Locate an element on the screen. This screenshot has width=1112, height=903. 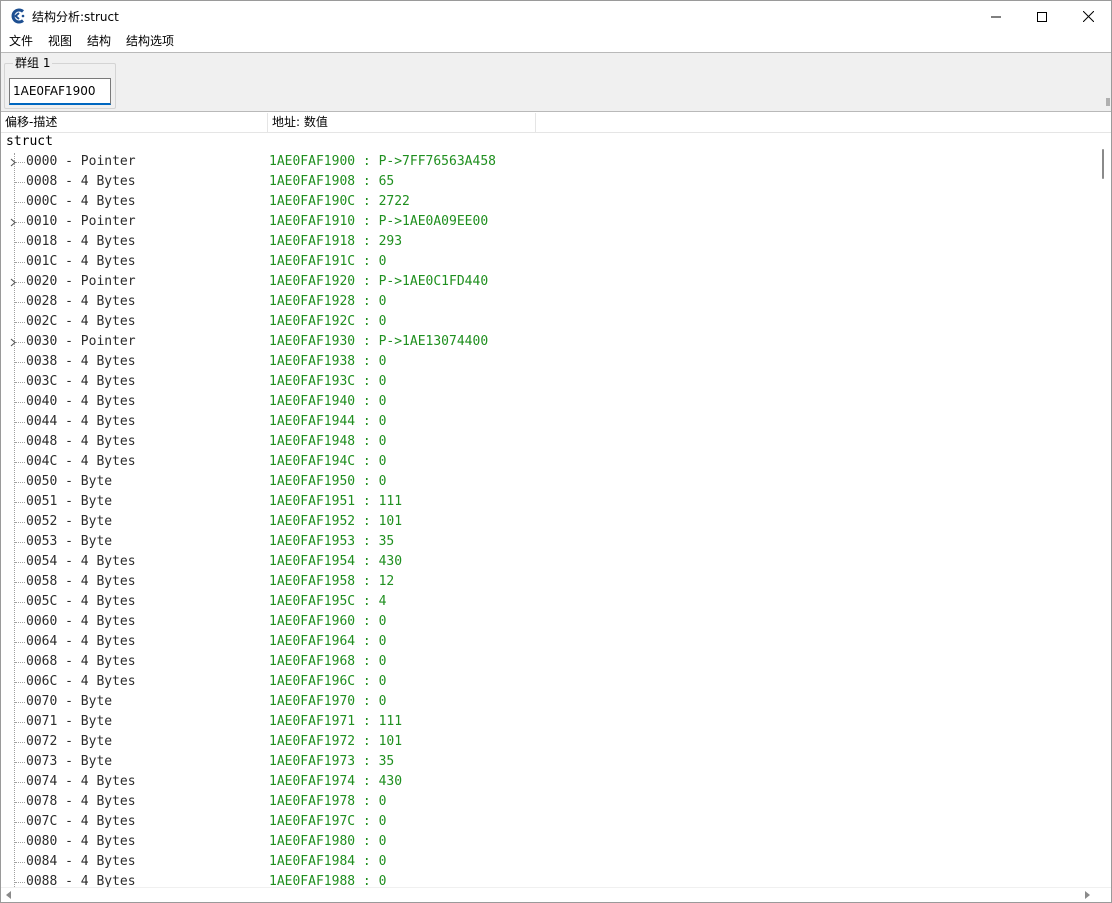
tree-row: 0051 - Byte 1AE0FAF1951 : 111 is located at coordinates (548, 503).